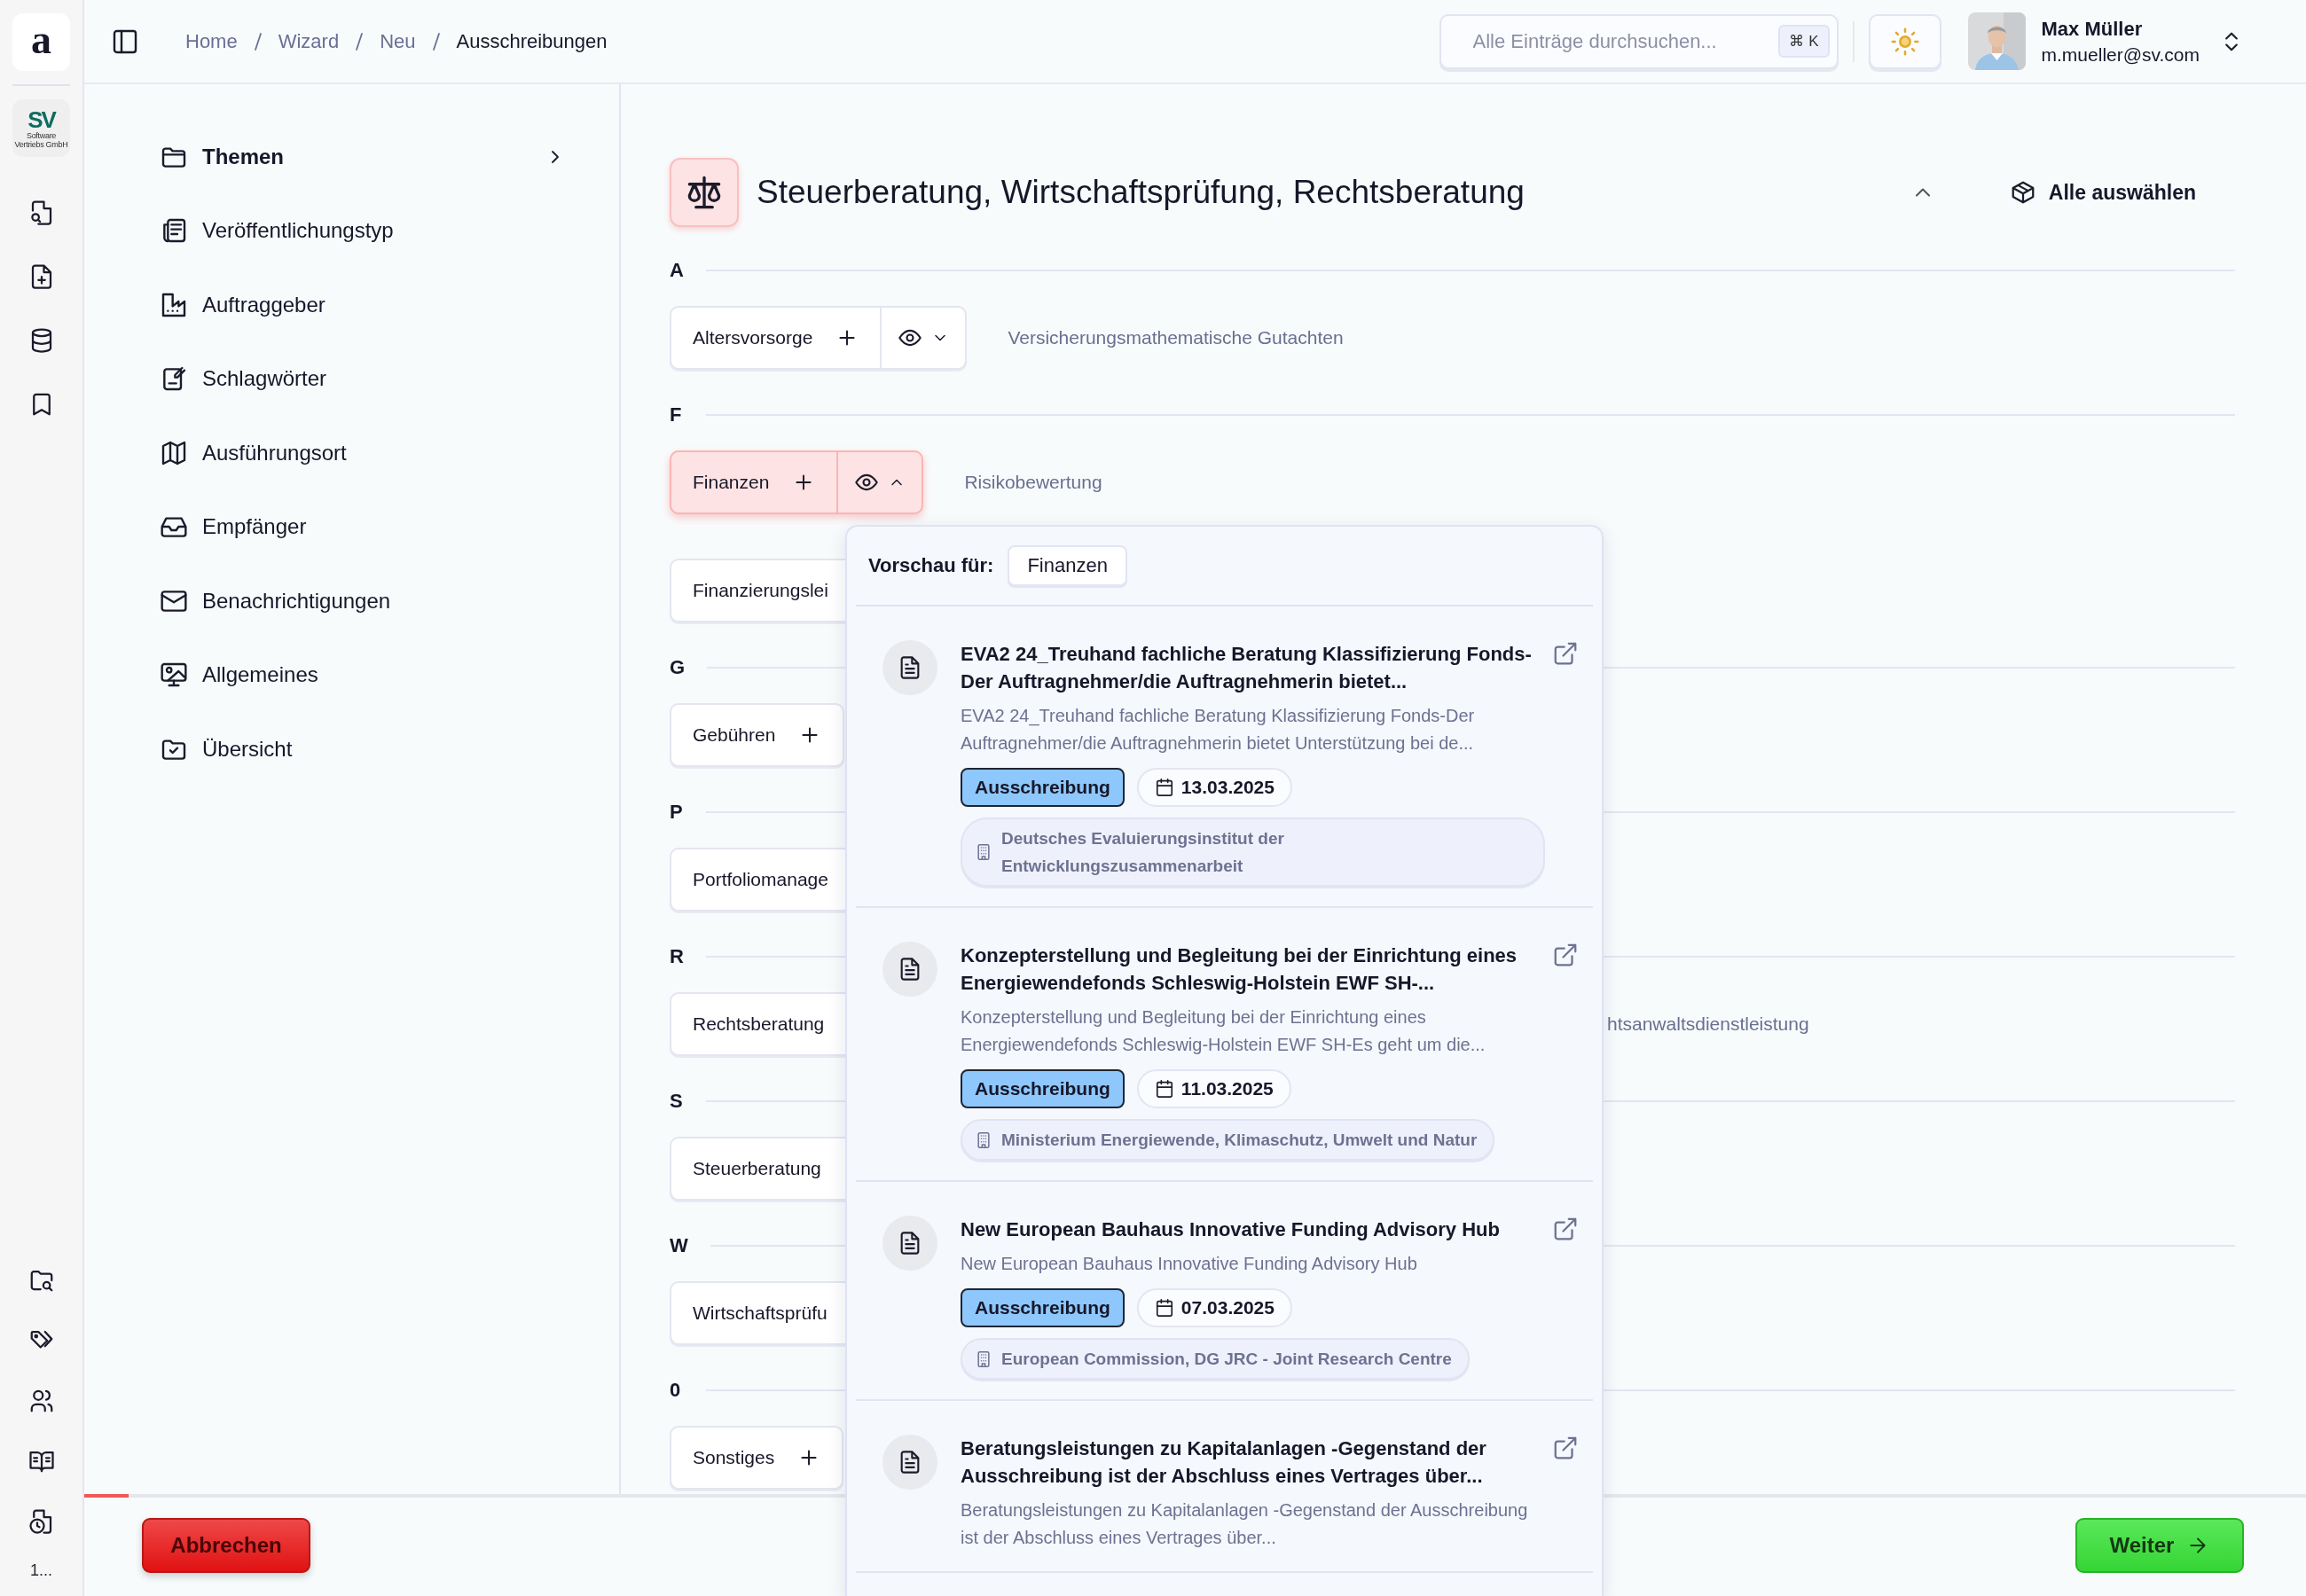 The height and width of the screenshot is (1596, 2306). What do you see at coordinates (309, 41) in the screenshot?
I see `breadcrumb-link: Wizard` at bounding box center [309, 41].